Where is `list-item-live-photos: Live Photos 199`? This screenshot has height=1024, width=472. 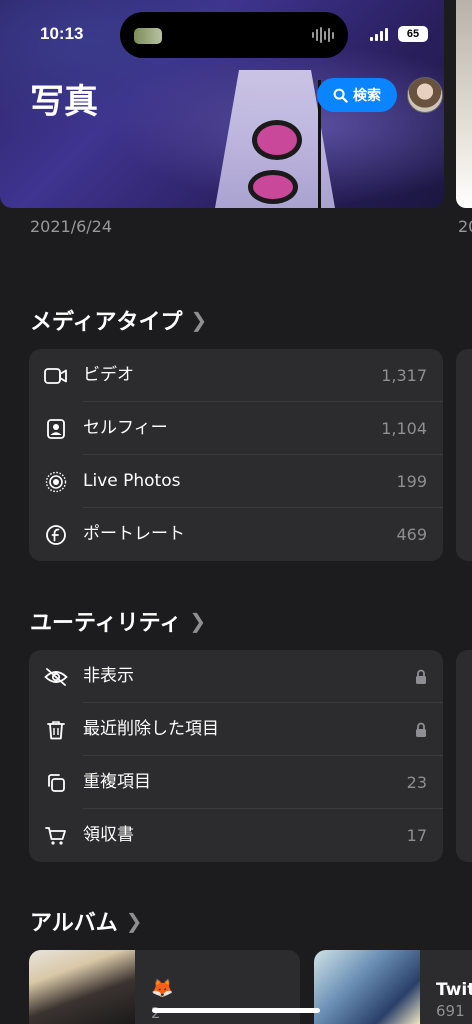
list-item-live-photos: Live Photos 199 is located at coordinates (236, 481).